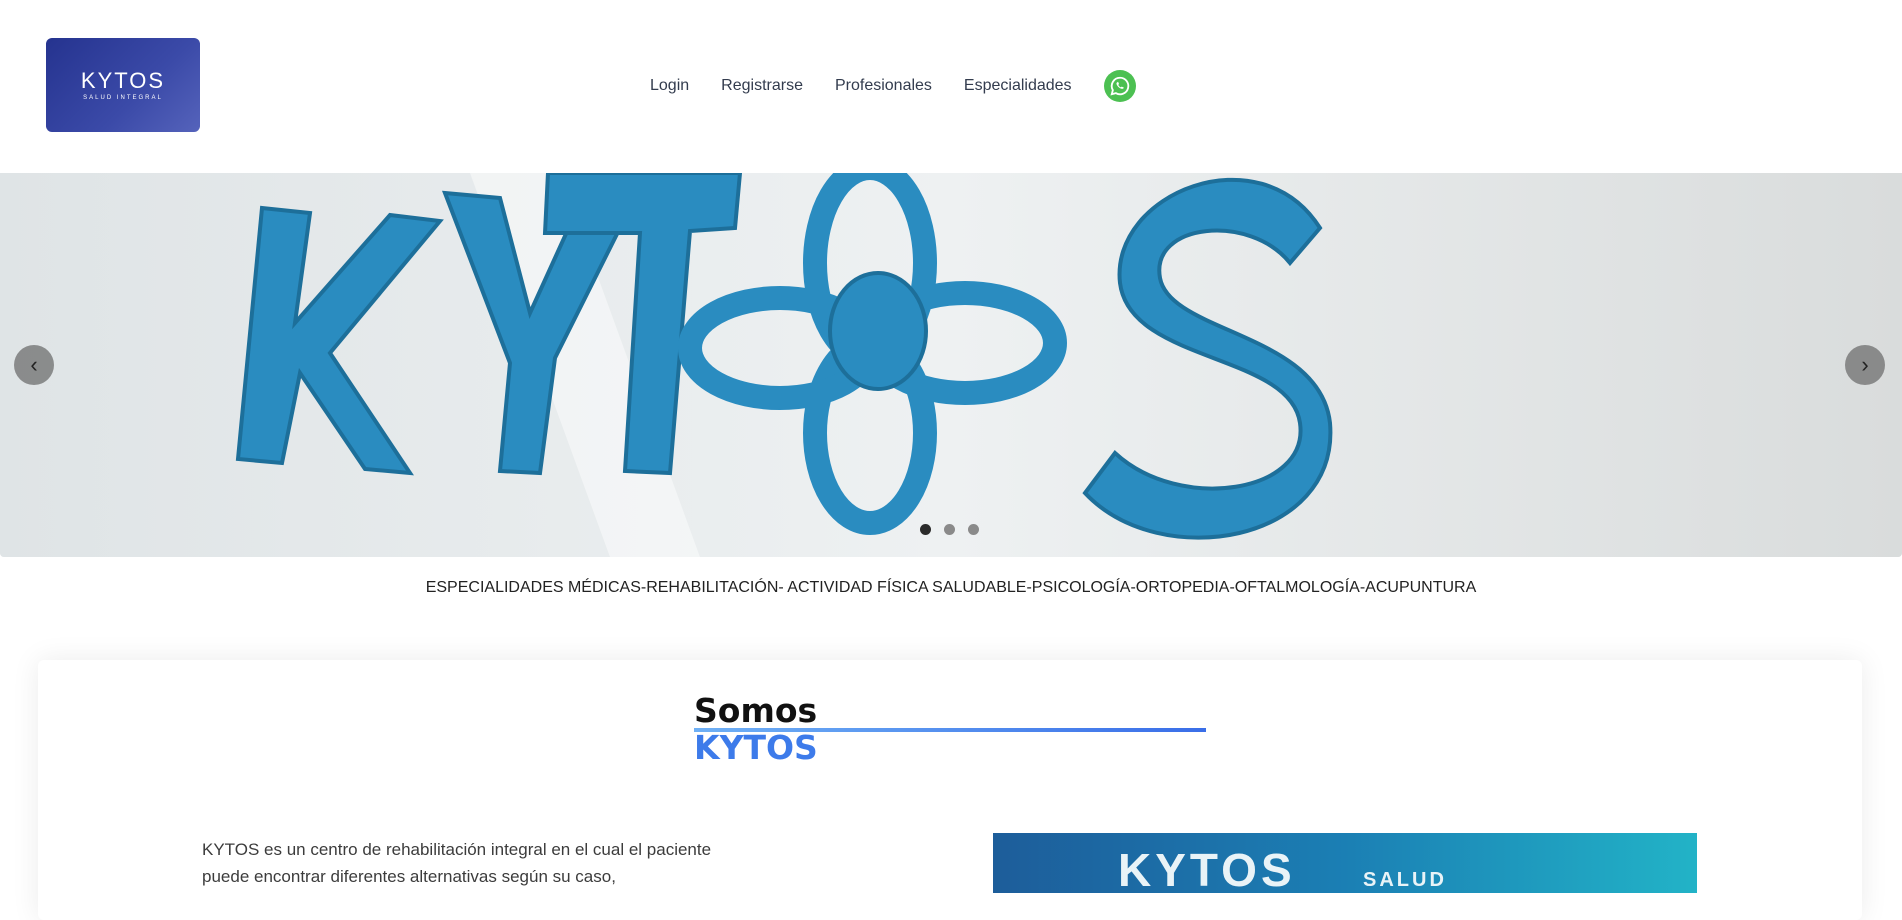 The height and width of the screenshot is (920, 1902). I want to click on nav-login: Login, so click(669, 86).